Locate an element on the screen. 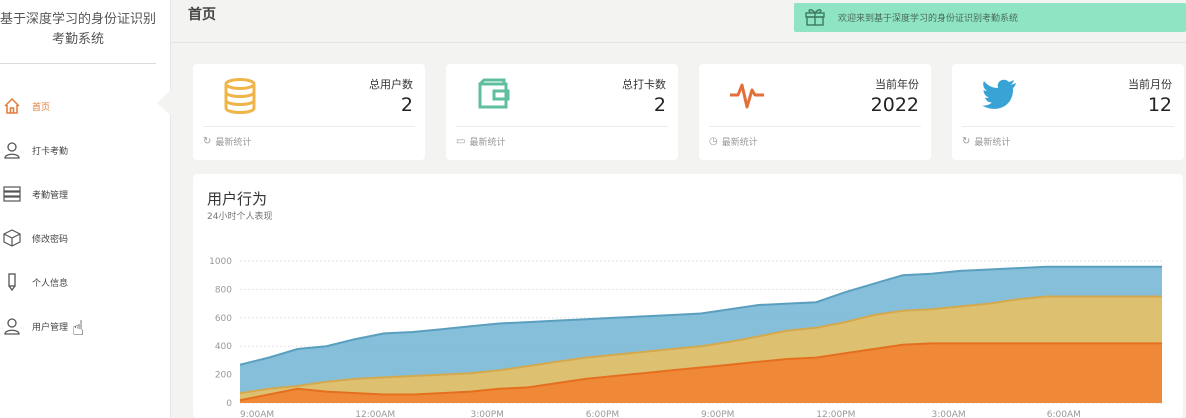  x-tick-label: 9:00PM is located at coordinates (717, 414).